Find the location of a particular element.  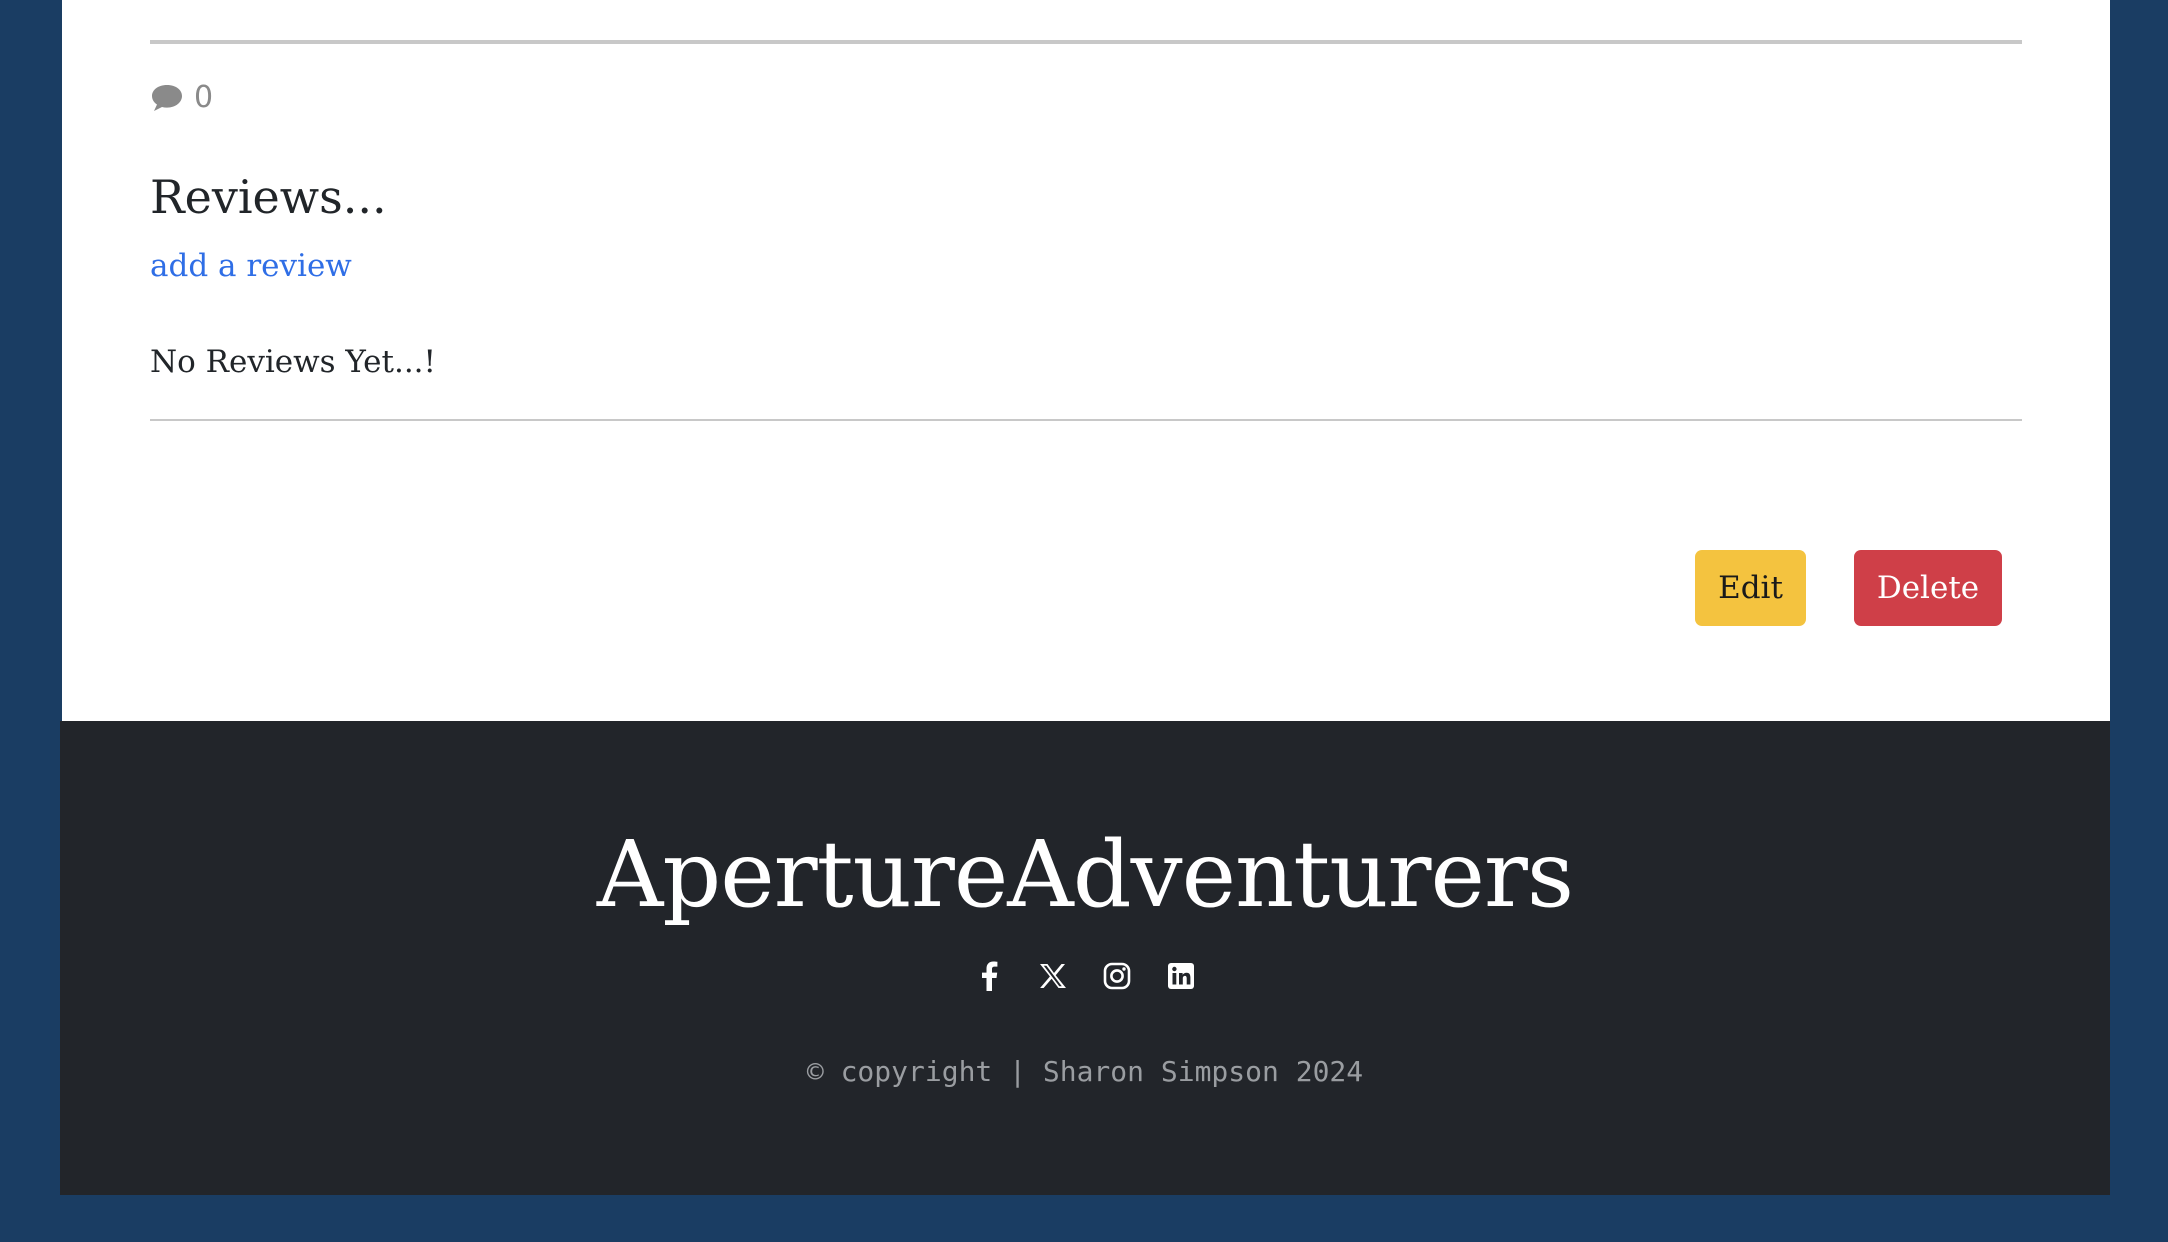

copyright-symbol: © is located at coordinates (815, 1071).